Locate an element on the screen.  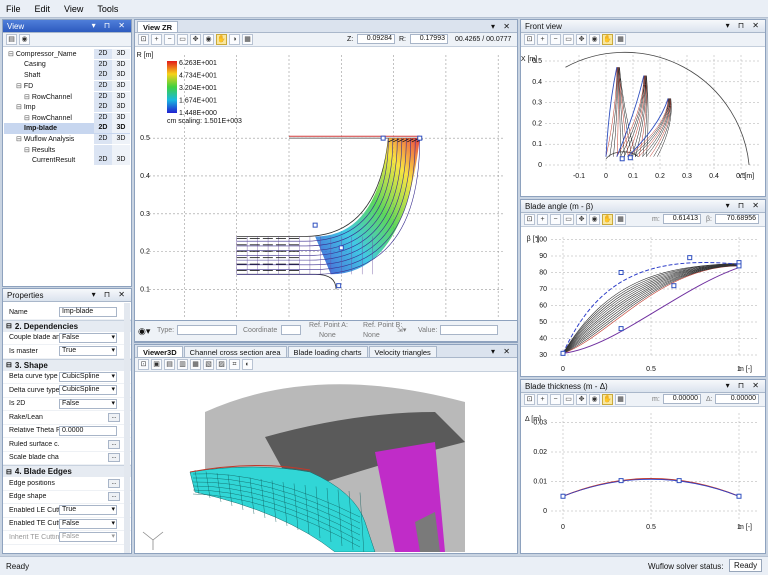
view-top-icon: ▥ is located at coordinates (182, 364).